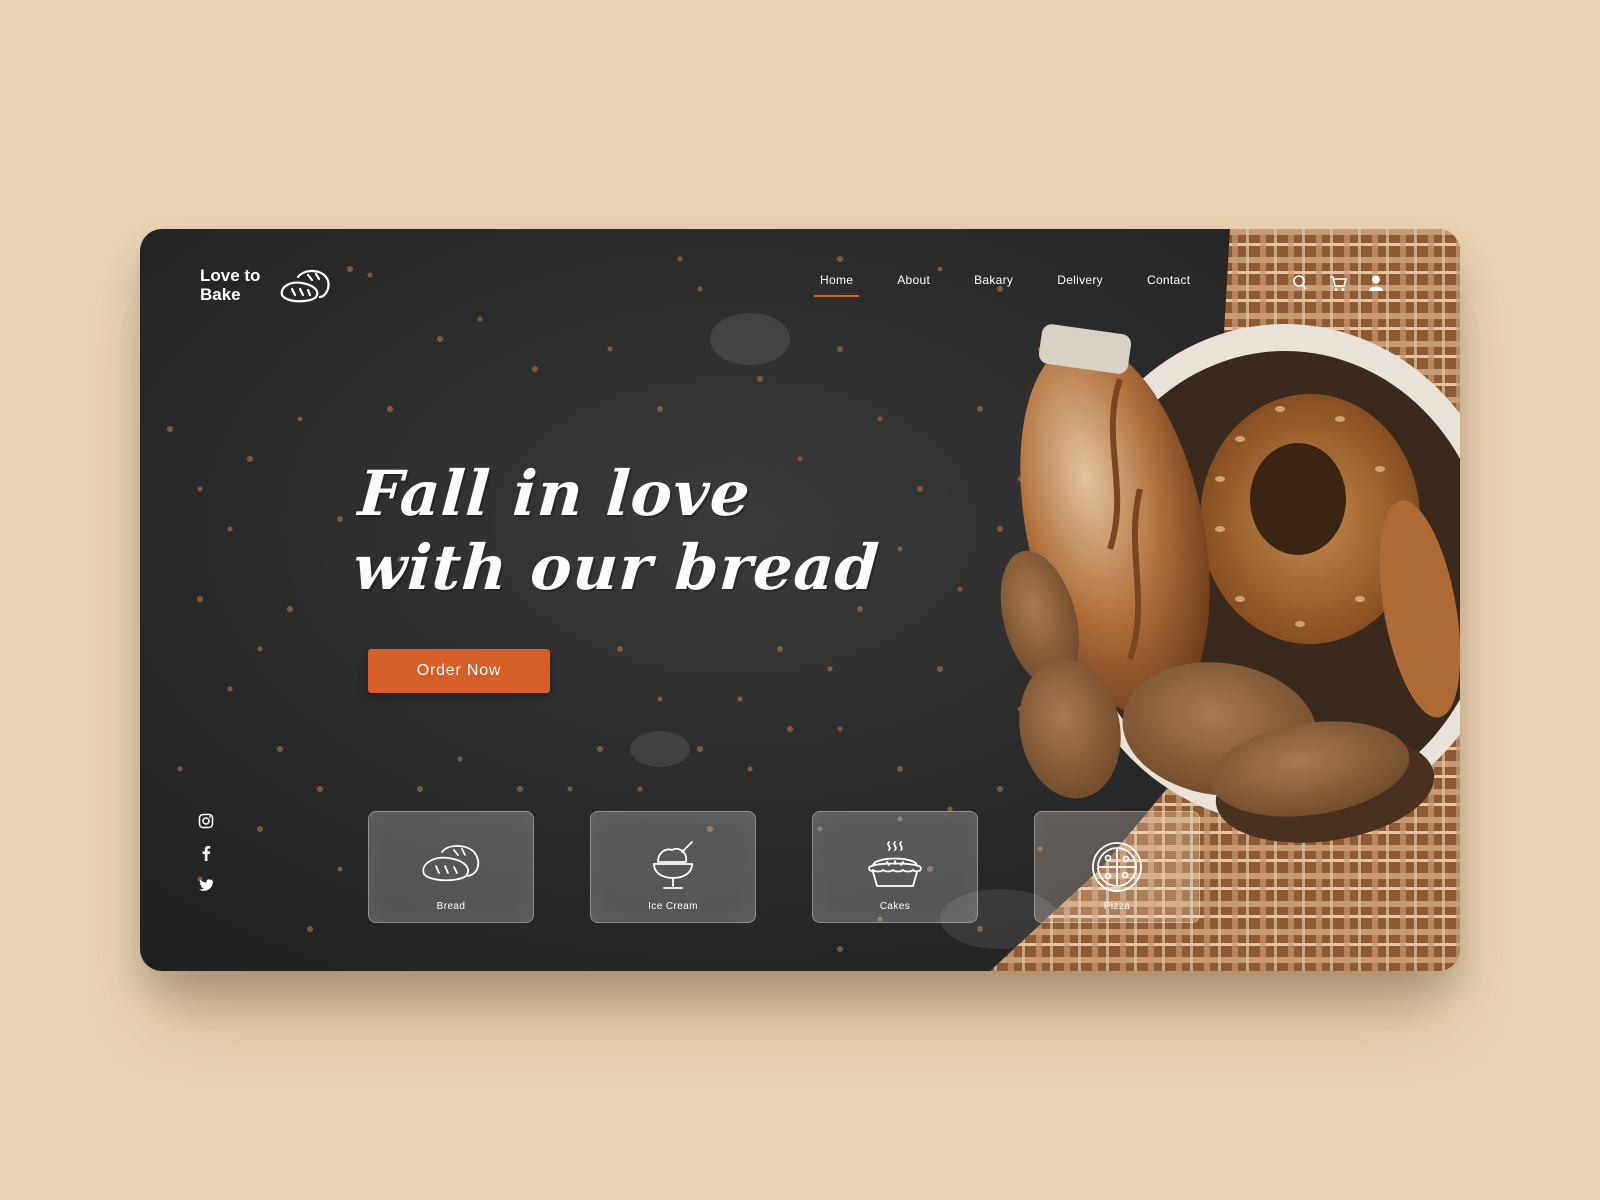 The height and width of the screenshot is (1200, 1600). I want to click on category-list: Bread Ice Cream Cakes Pizza, so click(784, 867).